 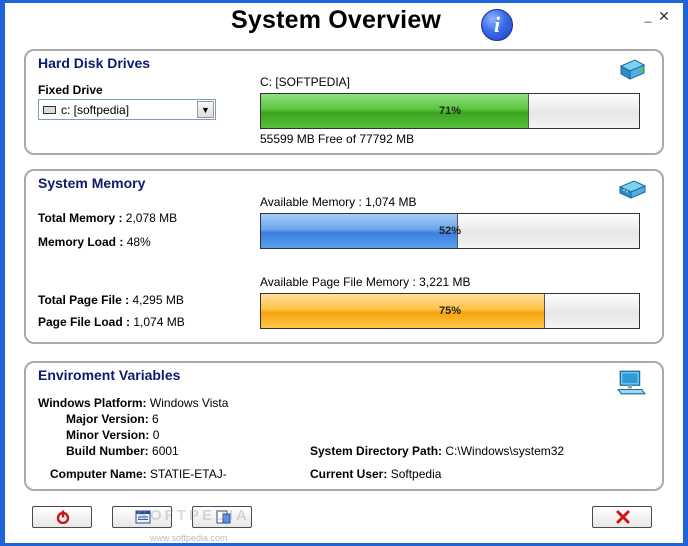 What do you see at coordinates (664, 16) in the screenshot?
I see `close-window-button: ✕` at bounding box center [664, 16].